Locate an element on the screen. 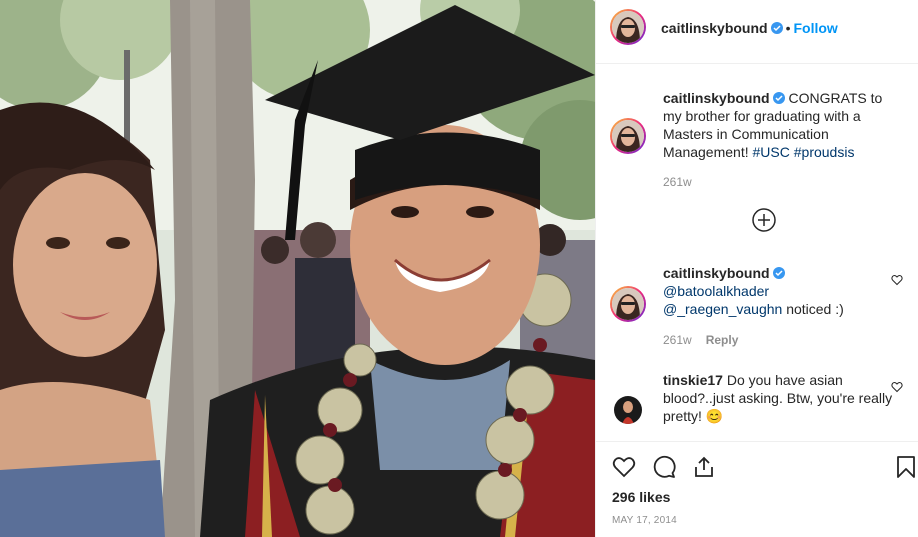 Image resolution: width=918 pixels, height=537 pixels. share-icon is located at coordinates (704, 466).